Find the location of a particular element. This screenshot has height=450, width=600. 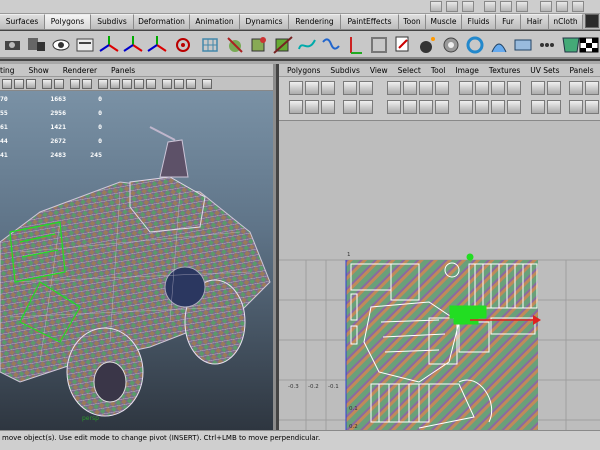

paint-icon is located at coordinates (403, 45).